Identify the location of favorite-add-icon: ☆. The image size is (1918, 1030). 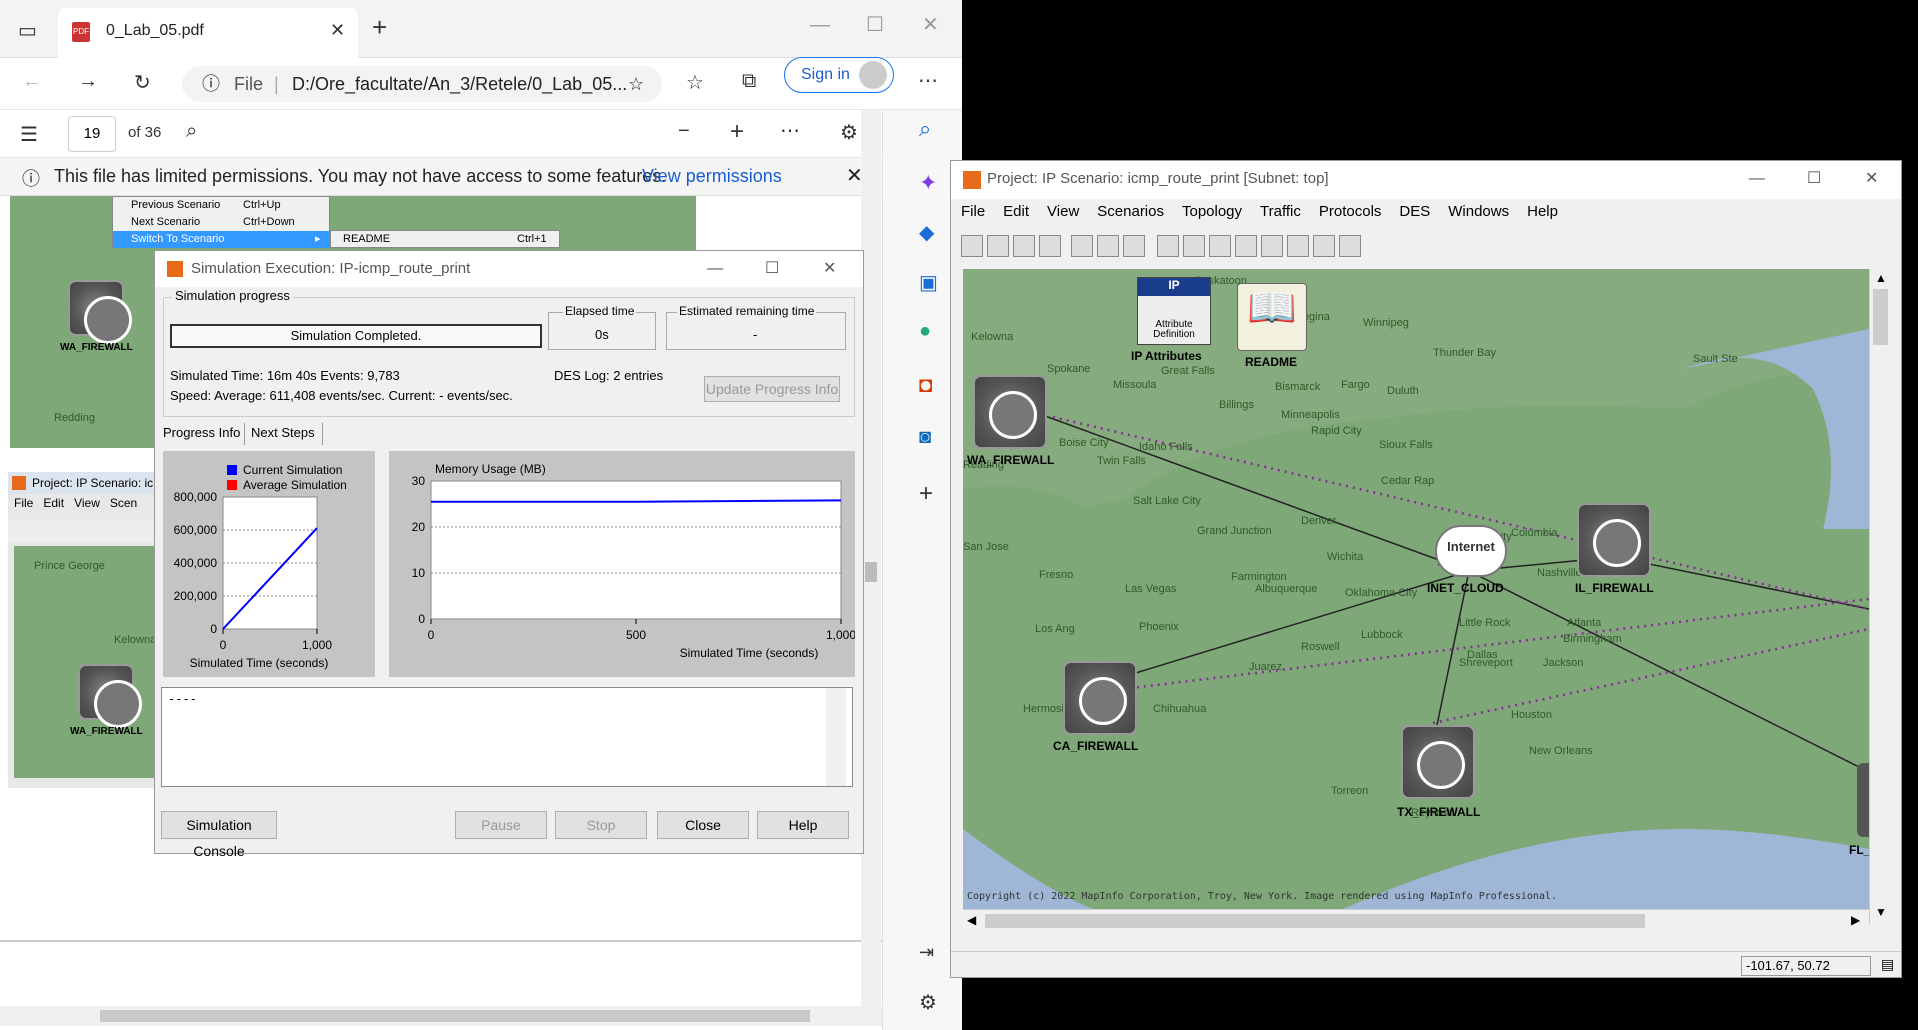
(636, 84).